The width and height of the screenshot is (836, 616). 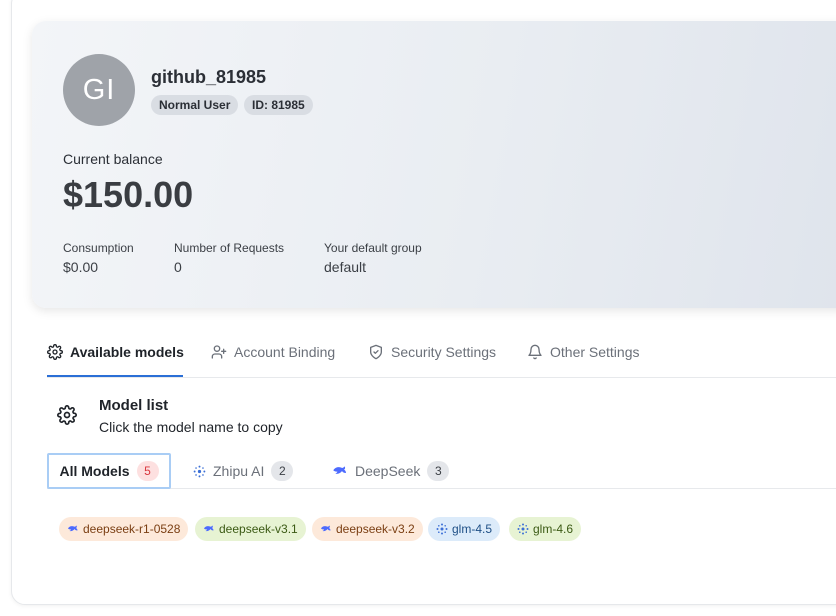 I want to click on model-name: deepseek-v3.2, so click(x=375, y=529).